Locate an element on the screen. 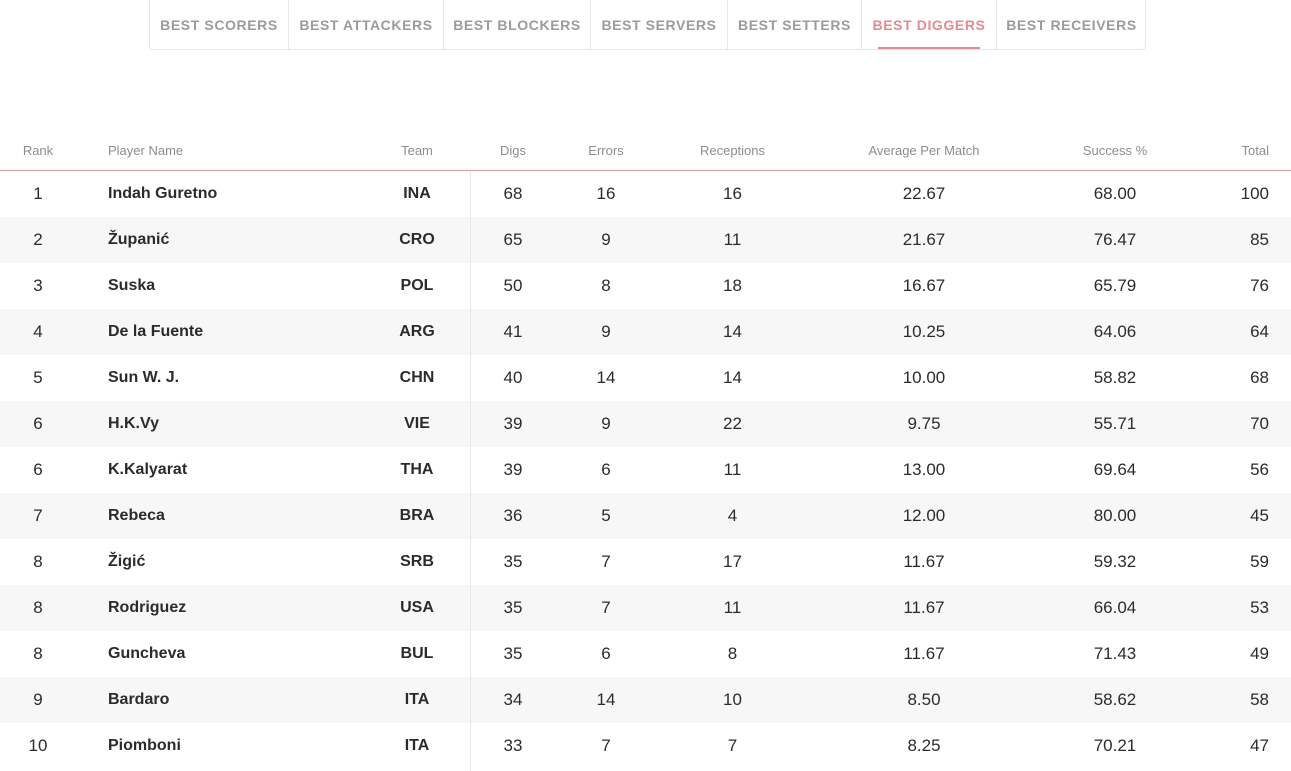 This screenshot has width=1291, height=771. table-row: 9 Bardaro ITA 34 14 10 8.50 58.62 58 is located at coordinates (645, 700).